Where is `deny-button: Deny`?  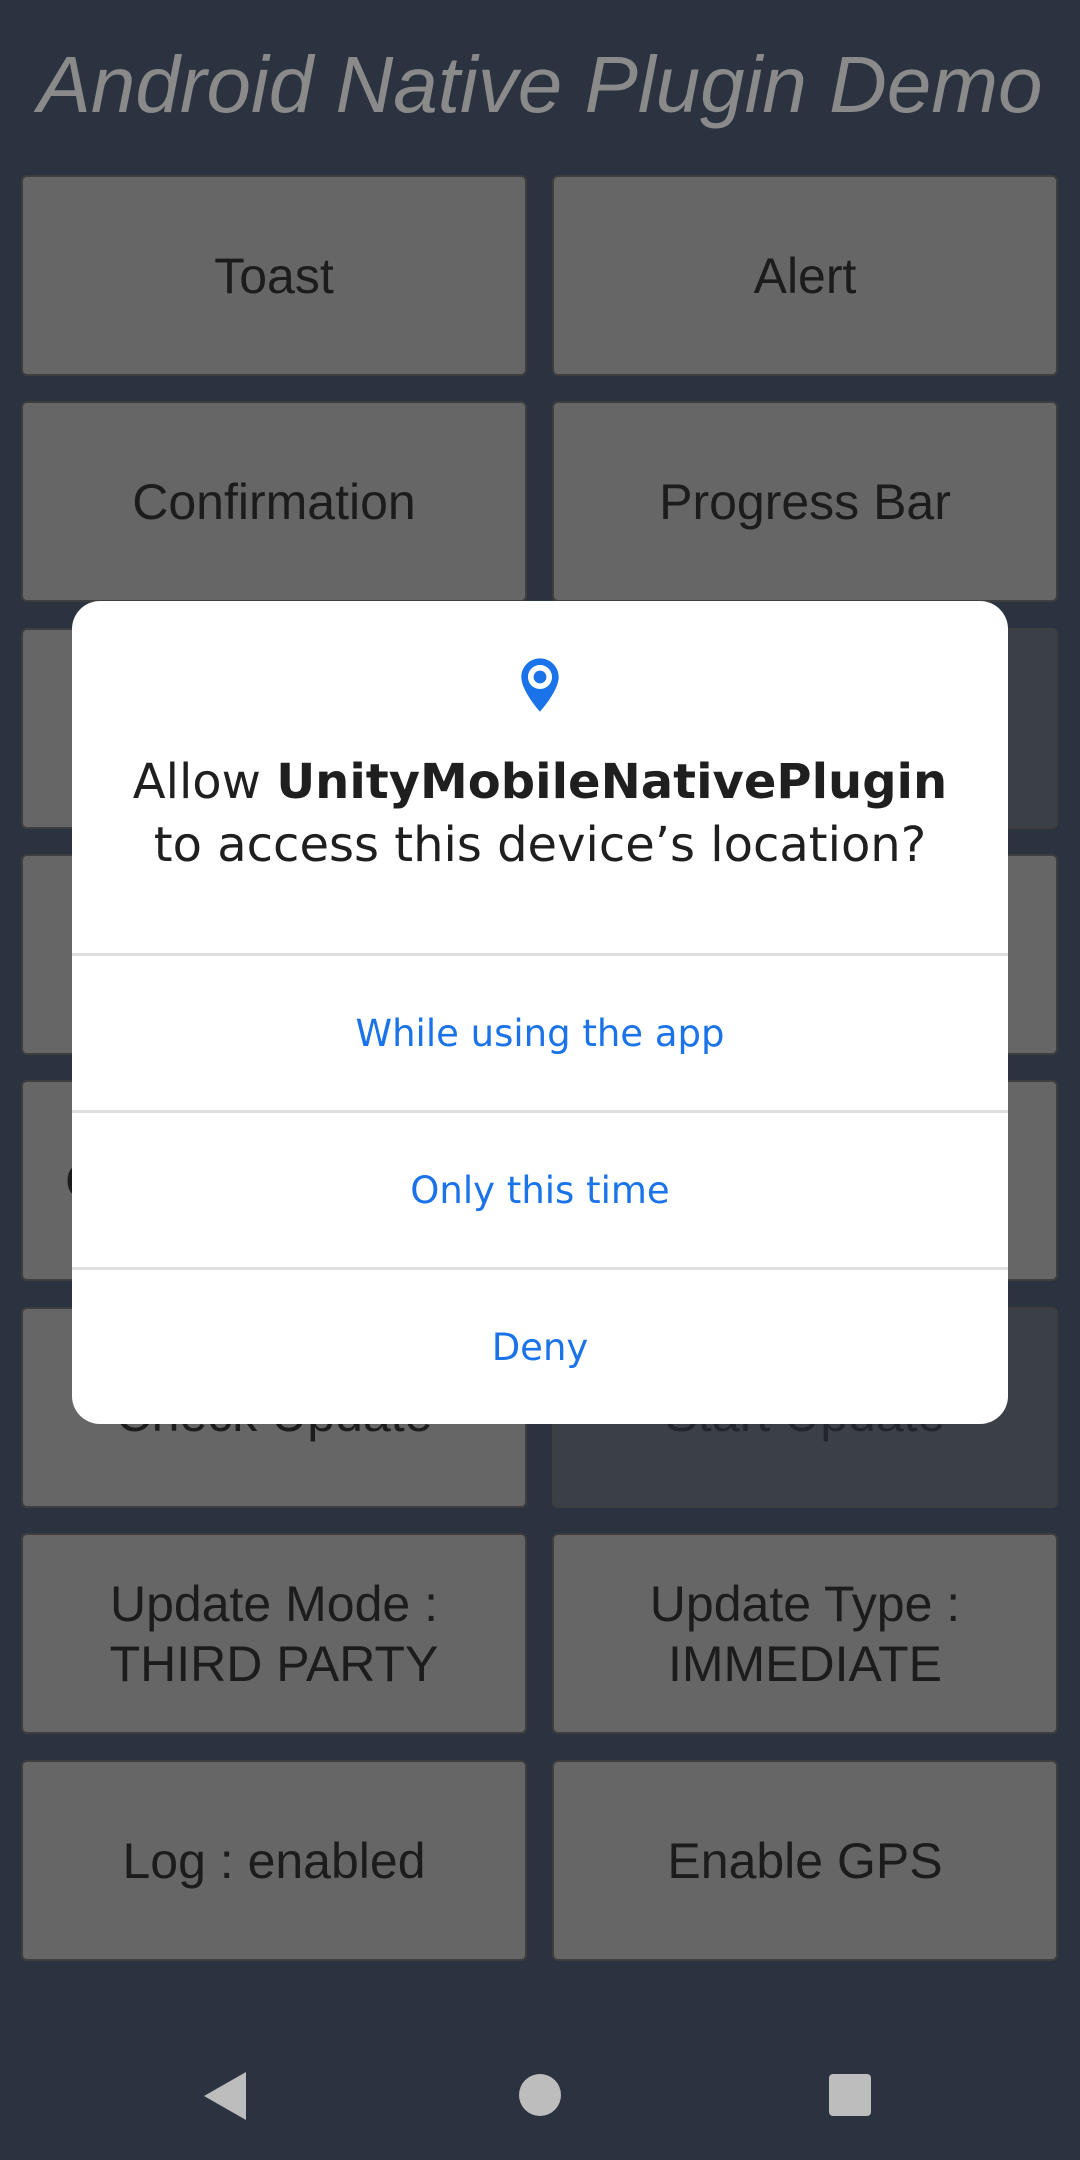
deny-button: Deny is located at coordinates (540, 1347).